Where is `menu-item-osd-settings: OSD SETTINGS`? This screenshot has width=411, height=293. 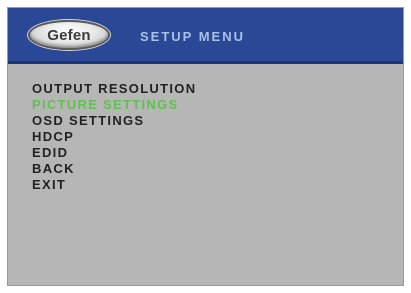
menu-item-osd-settings: OSD SETTINGS is located at coordinates (114, 121).